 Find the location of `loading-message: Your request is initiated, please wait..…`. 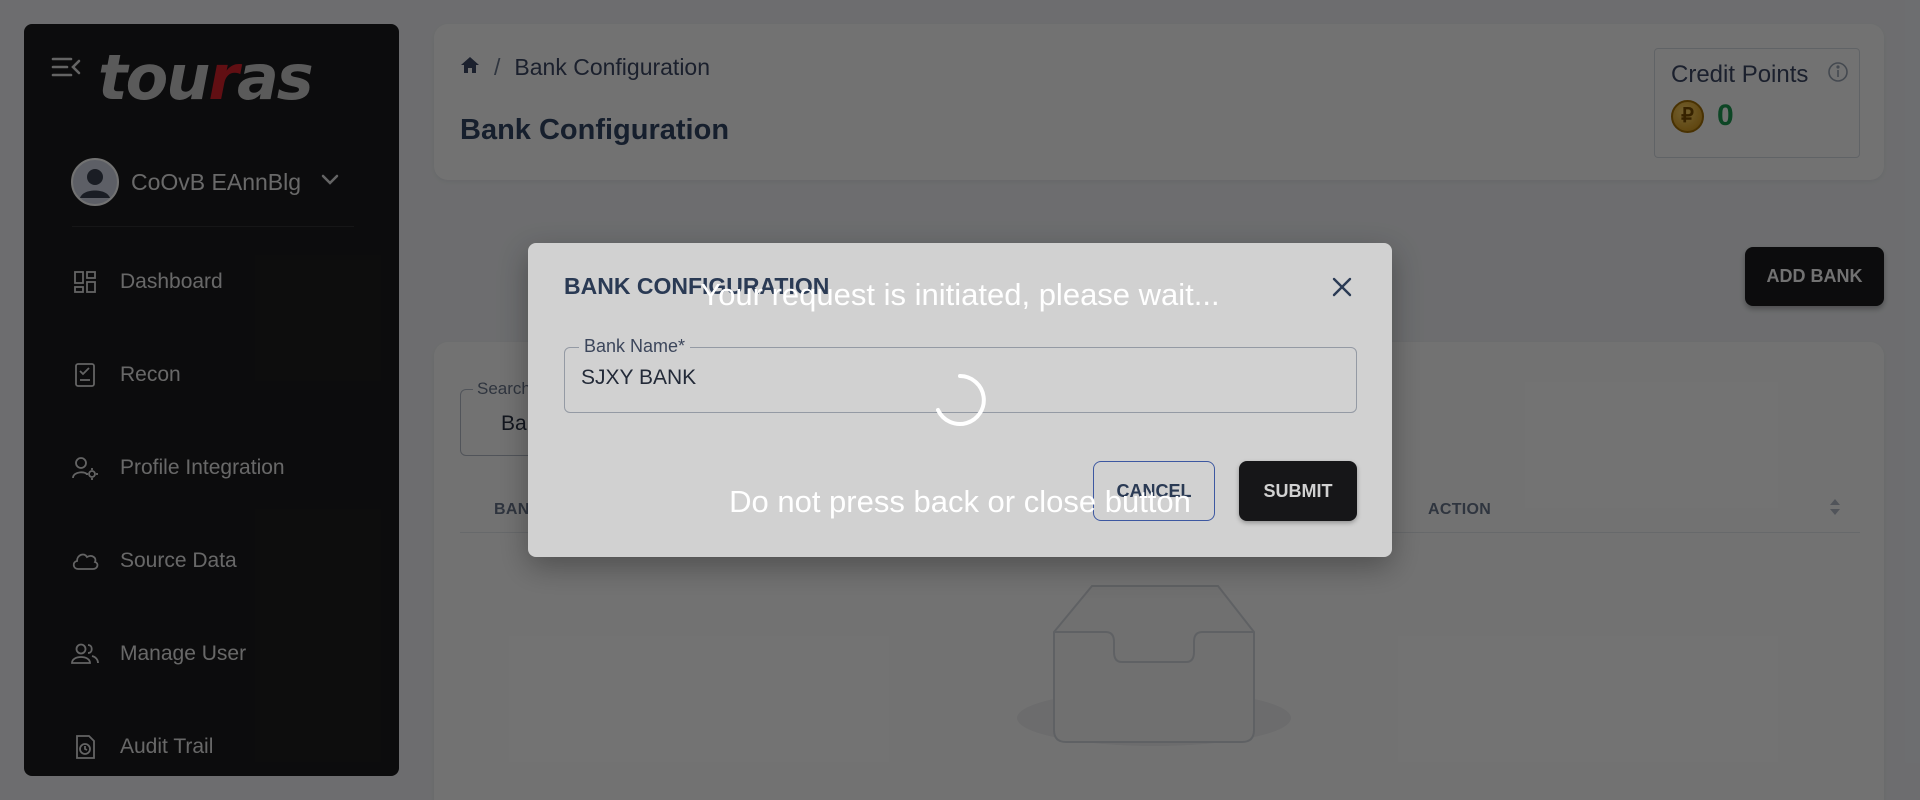

loading-message: Your request is initiated, please wait..… is located at coordinates (960, 294).